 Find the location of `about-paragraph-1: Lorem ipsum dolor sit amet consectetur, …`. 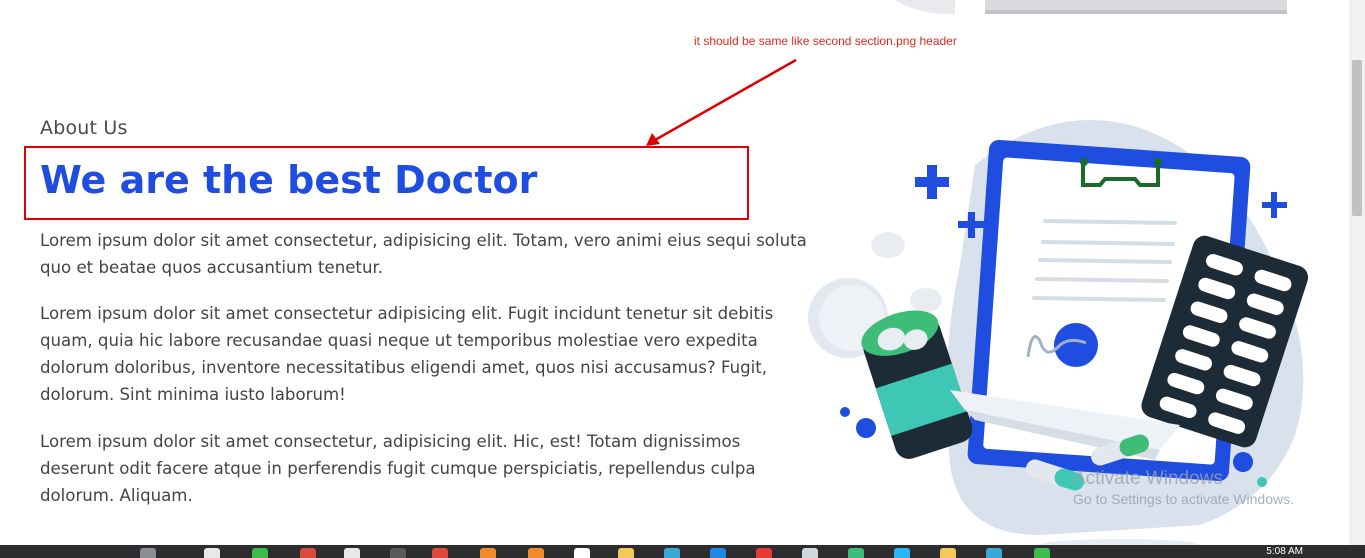

about-paragraph-1: Lorem ipsum dolor sit amet consectetur, … is located at coordinates (423, 254).